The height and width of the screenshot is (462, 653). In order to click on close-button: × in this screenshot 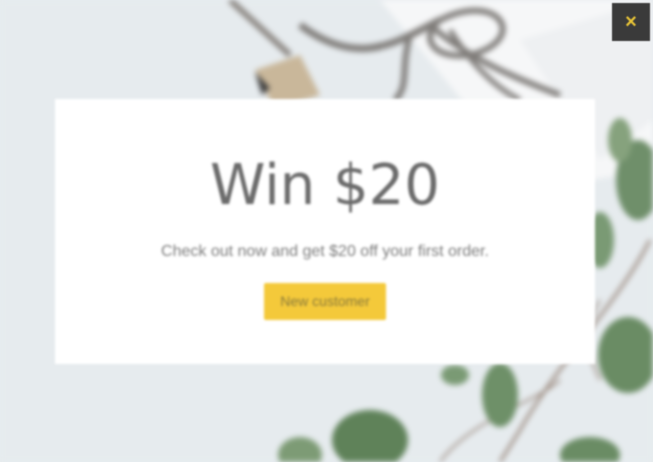, I will do `click(631, 22)`.